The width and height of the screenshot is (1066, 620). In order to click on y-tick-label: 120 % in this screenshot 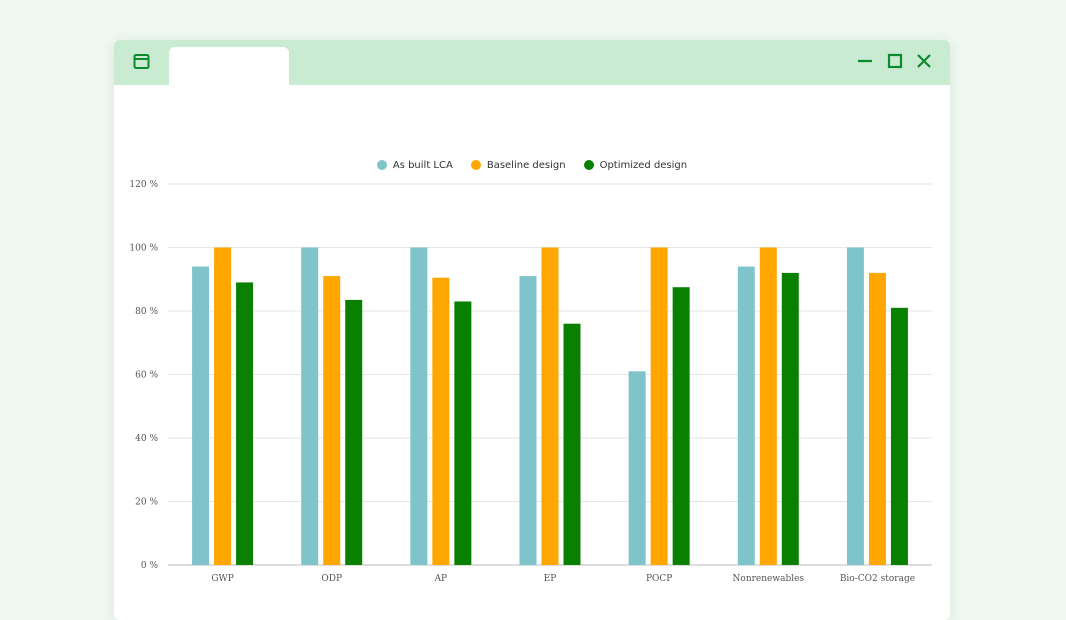, I will do `click(143, 185)`.